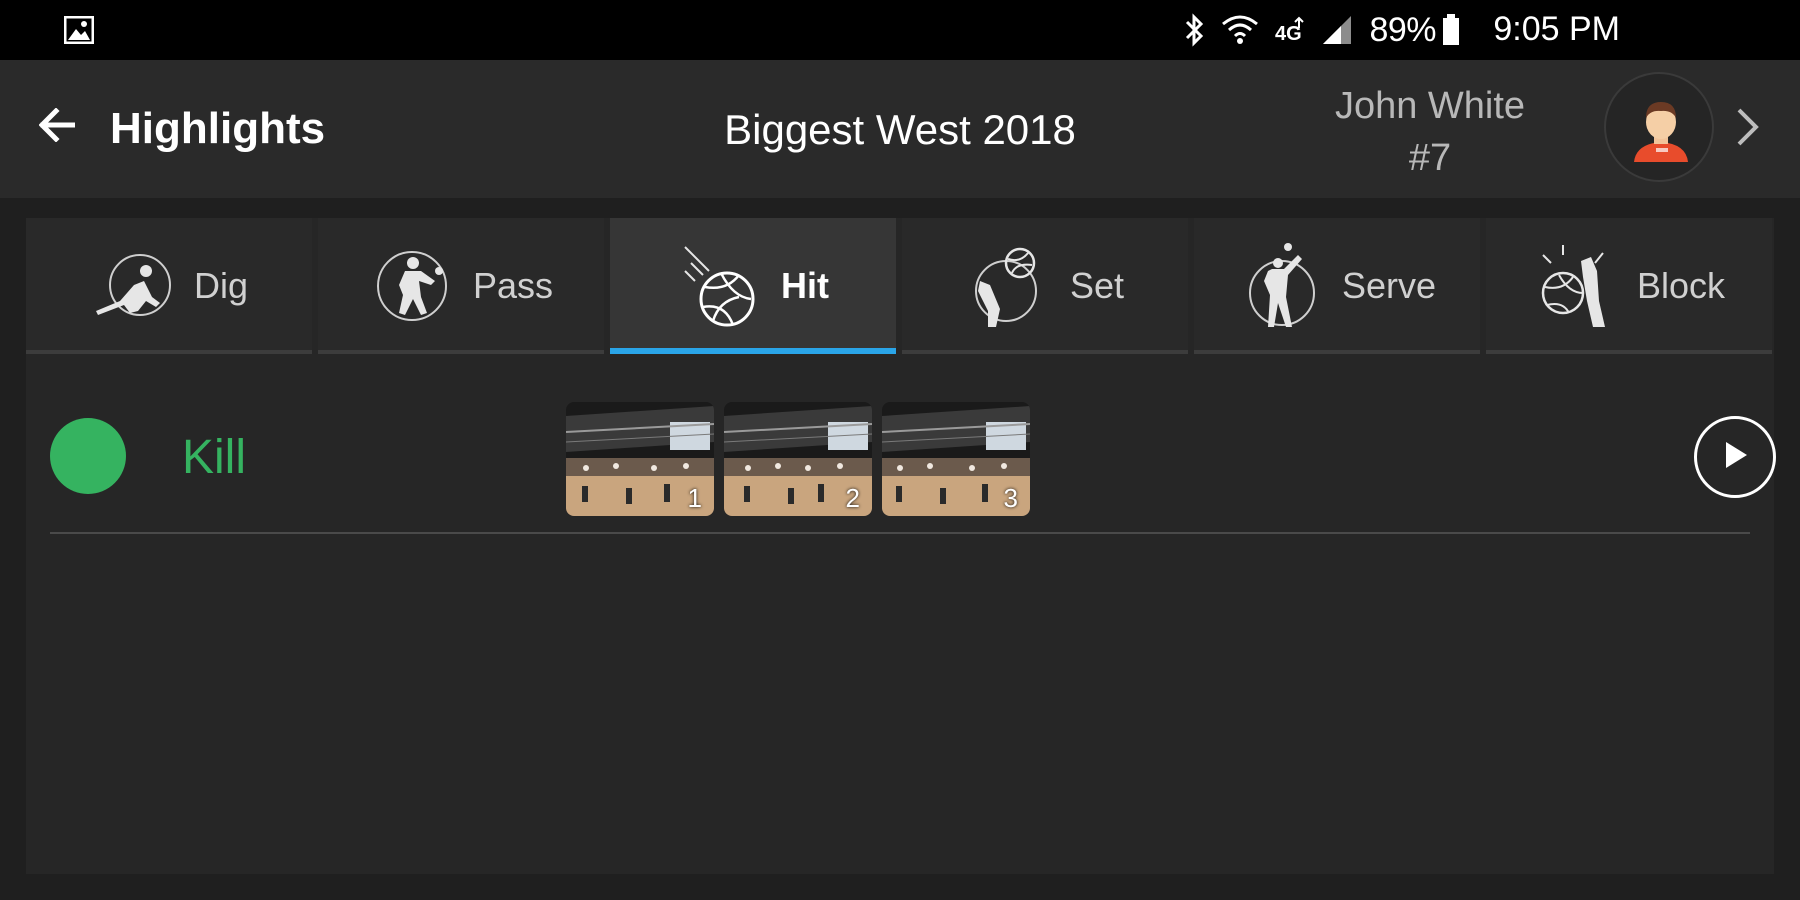  I want to click on battery-percent: 89%, so click(1402, 29).